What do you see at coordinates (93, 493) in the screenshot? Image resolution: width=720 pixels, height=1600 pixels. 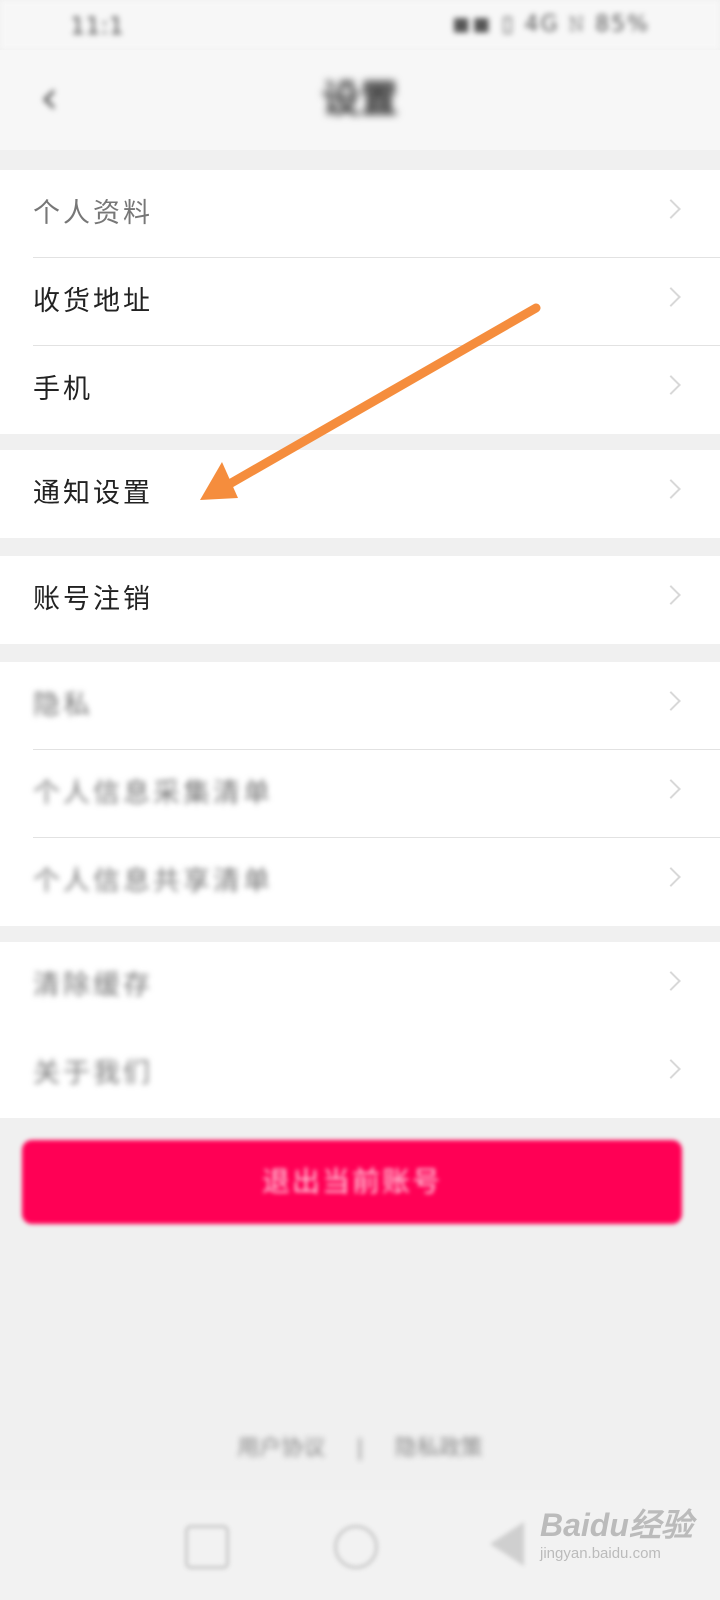 I see `settings-item-label: 通知设置` at bounding box center [93, 493].